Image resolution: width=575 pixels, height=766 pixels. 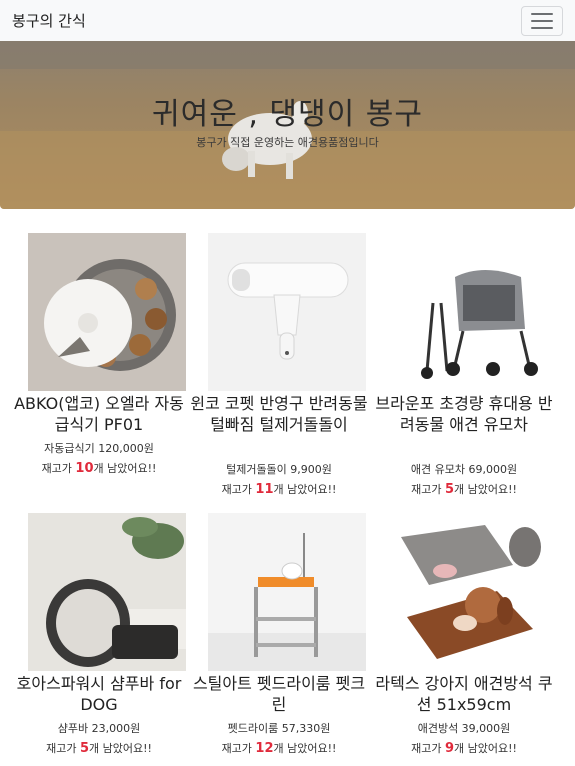 I want to click on product-name: 브라운포 초경량 휴대용 반려동물 애견 유모차, so click(x=464, y=414).